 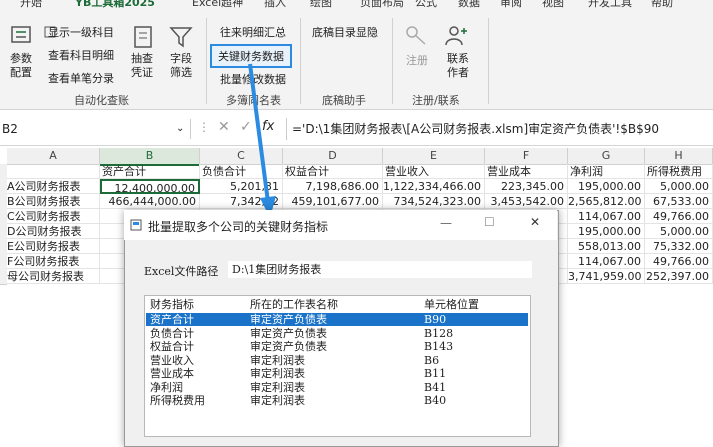 I want to click on table-cell: 223,345.00, so click(x=526, y=186).